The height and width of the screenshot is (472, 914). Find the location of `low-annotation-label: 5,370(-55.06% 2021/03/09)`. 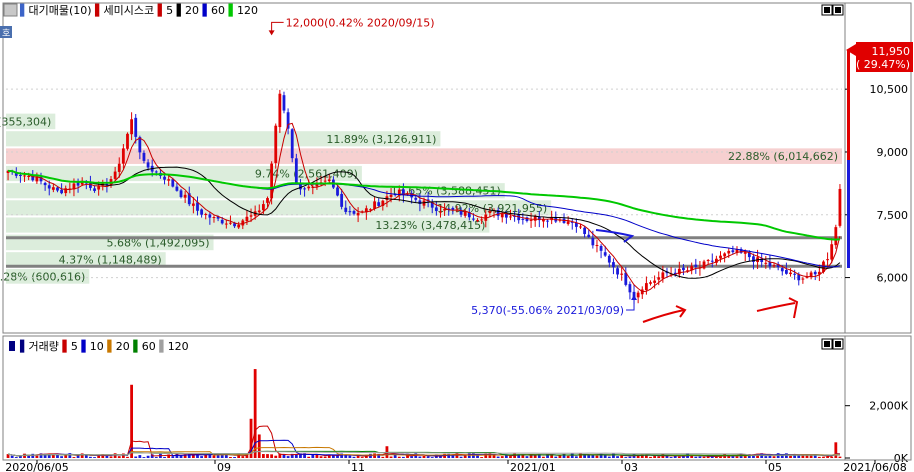

low-annotation-label: 5,370(-55.06% 2021/03/09) is located at coordinates (547, 310).